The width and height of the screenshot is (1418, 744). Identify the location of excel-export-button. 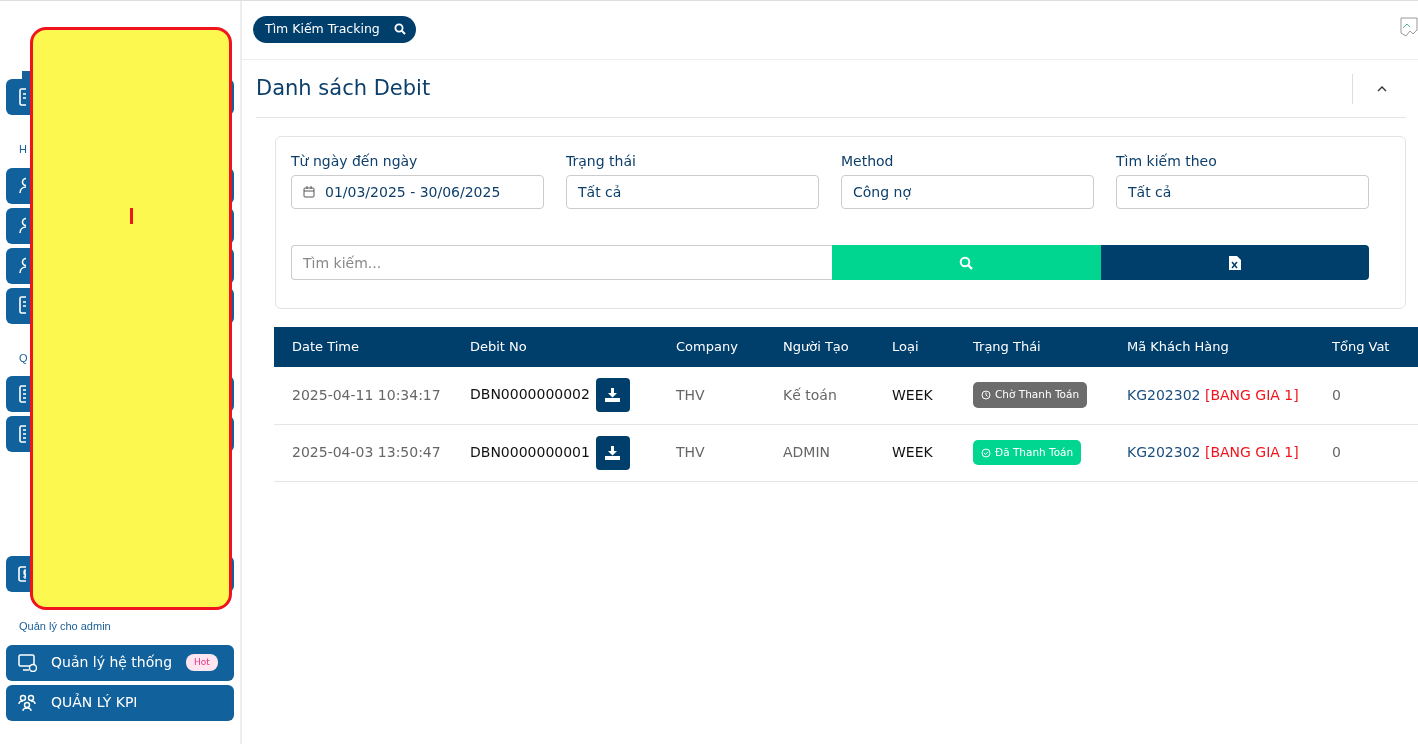
(1234, 262).